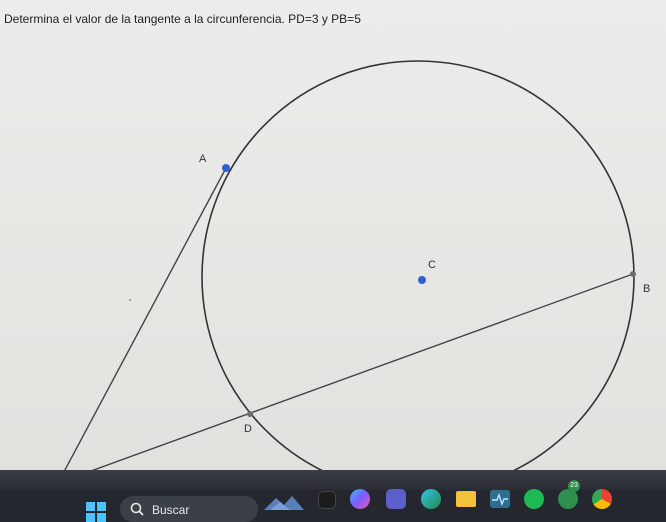  Describe the element at coordinates (137, 509) in the screenshot. I see `search-icon` at that location.